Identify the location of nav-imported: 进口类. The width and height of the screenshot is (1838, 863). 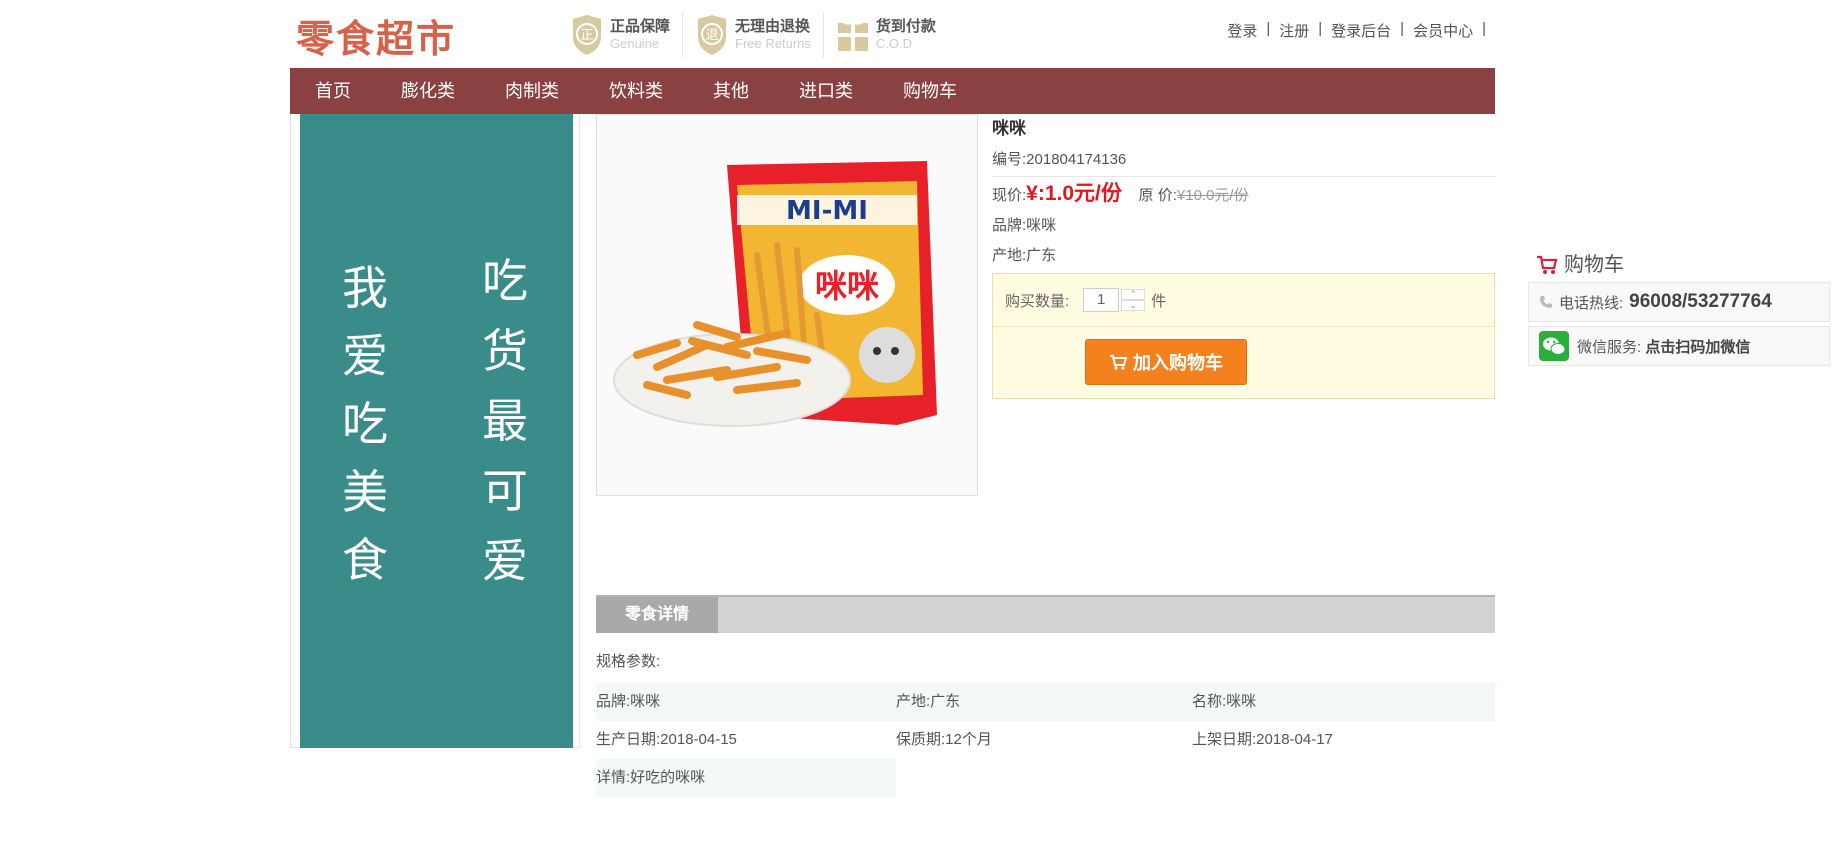
(826, 91).